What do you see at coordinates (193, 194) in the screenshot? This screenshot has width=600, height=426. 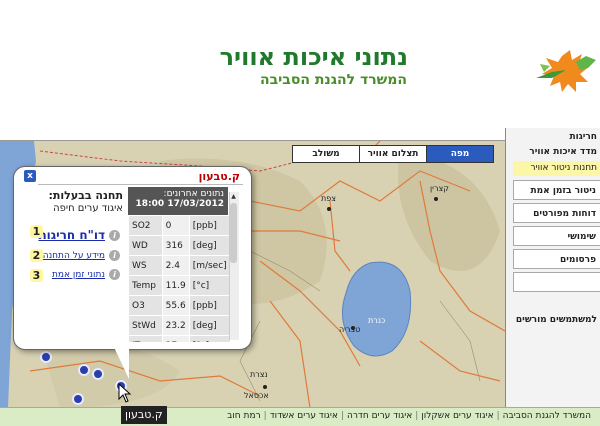 I see `latest-data-label: נתונים אחרונים:` at bounding box center [193, 194].